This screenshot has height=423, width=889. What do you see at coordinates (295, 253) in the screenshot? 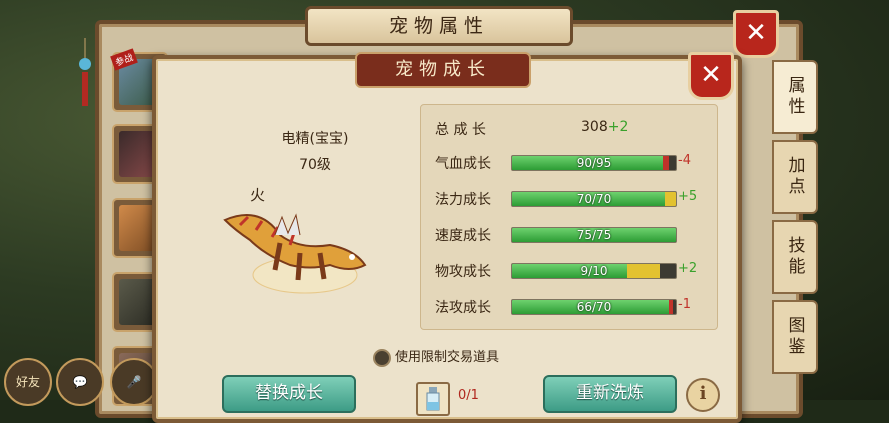
I see `pet-creature-image` at bounding box center [295, 253].